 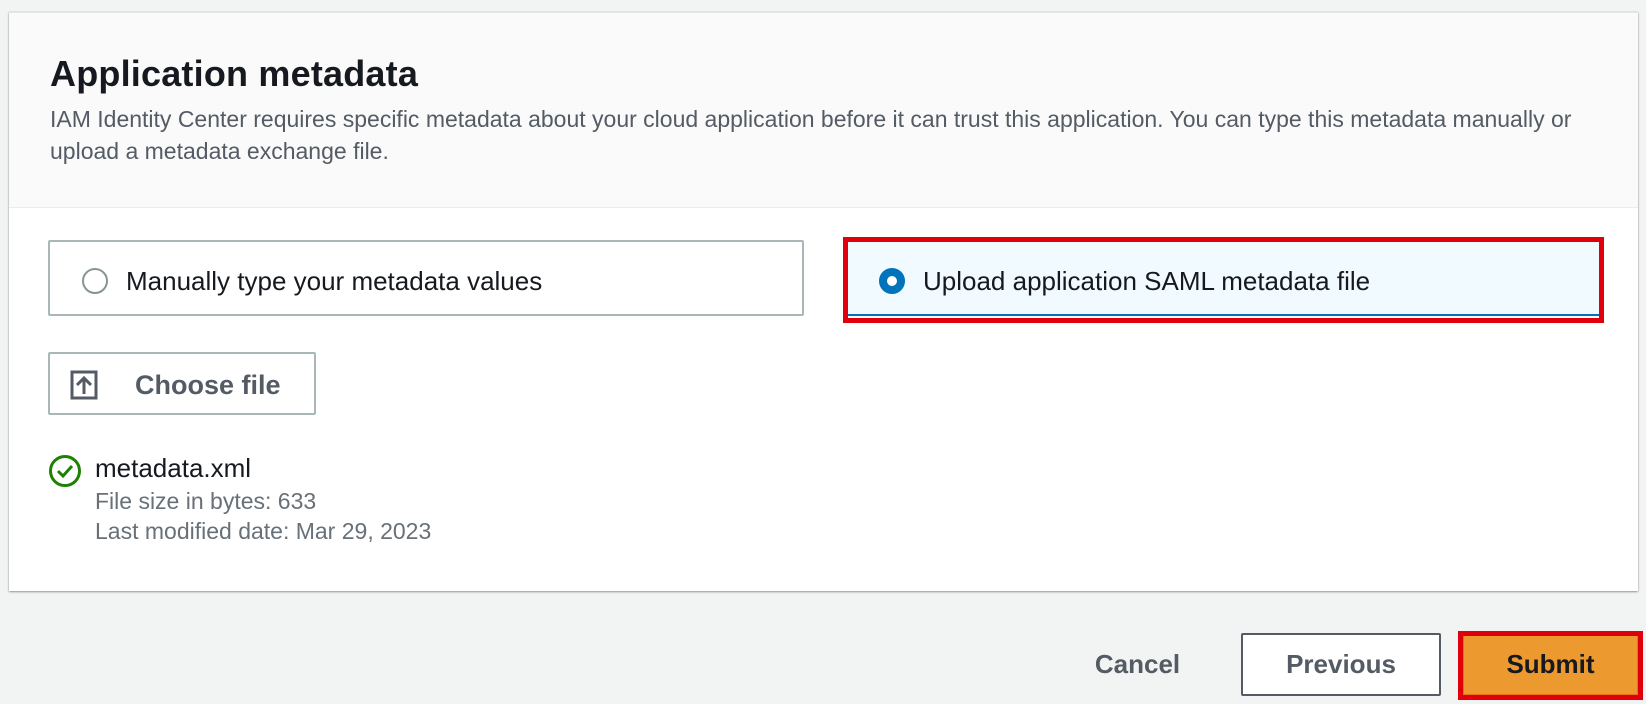 What do you see at coordinates (1137, 664) in the screenshot?
I see `cancel-button: Cancel` at bounding box center [1137, 664].